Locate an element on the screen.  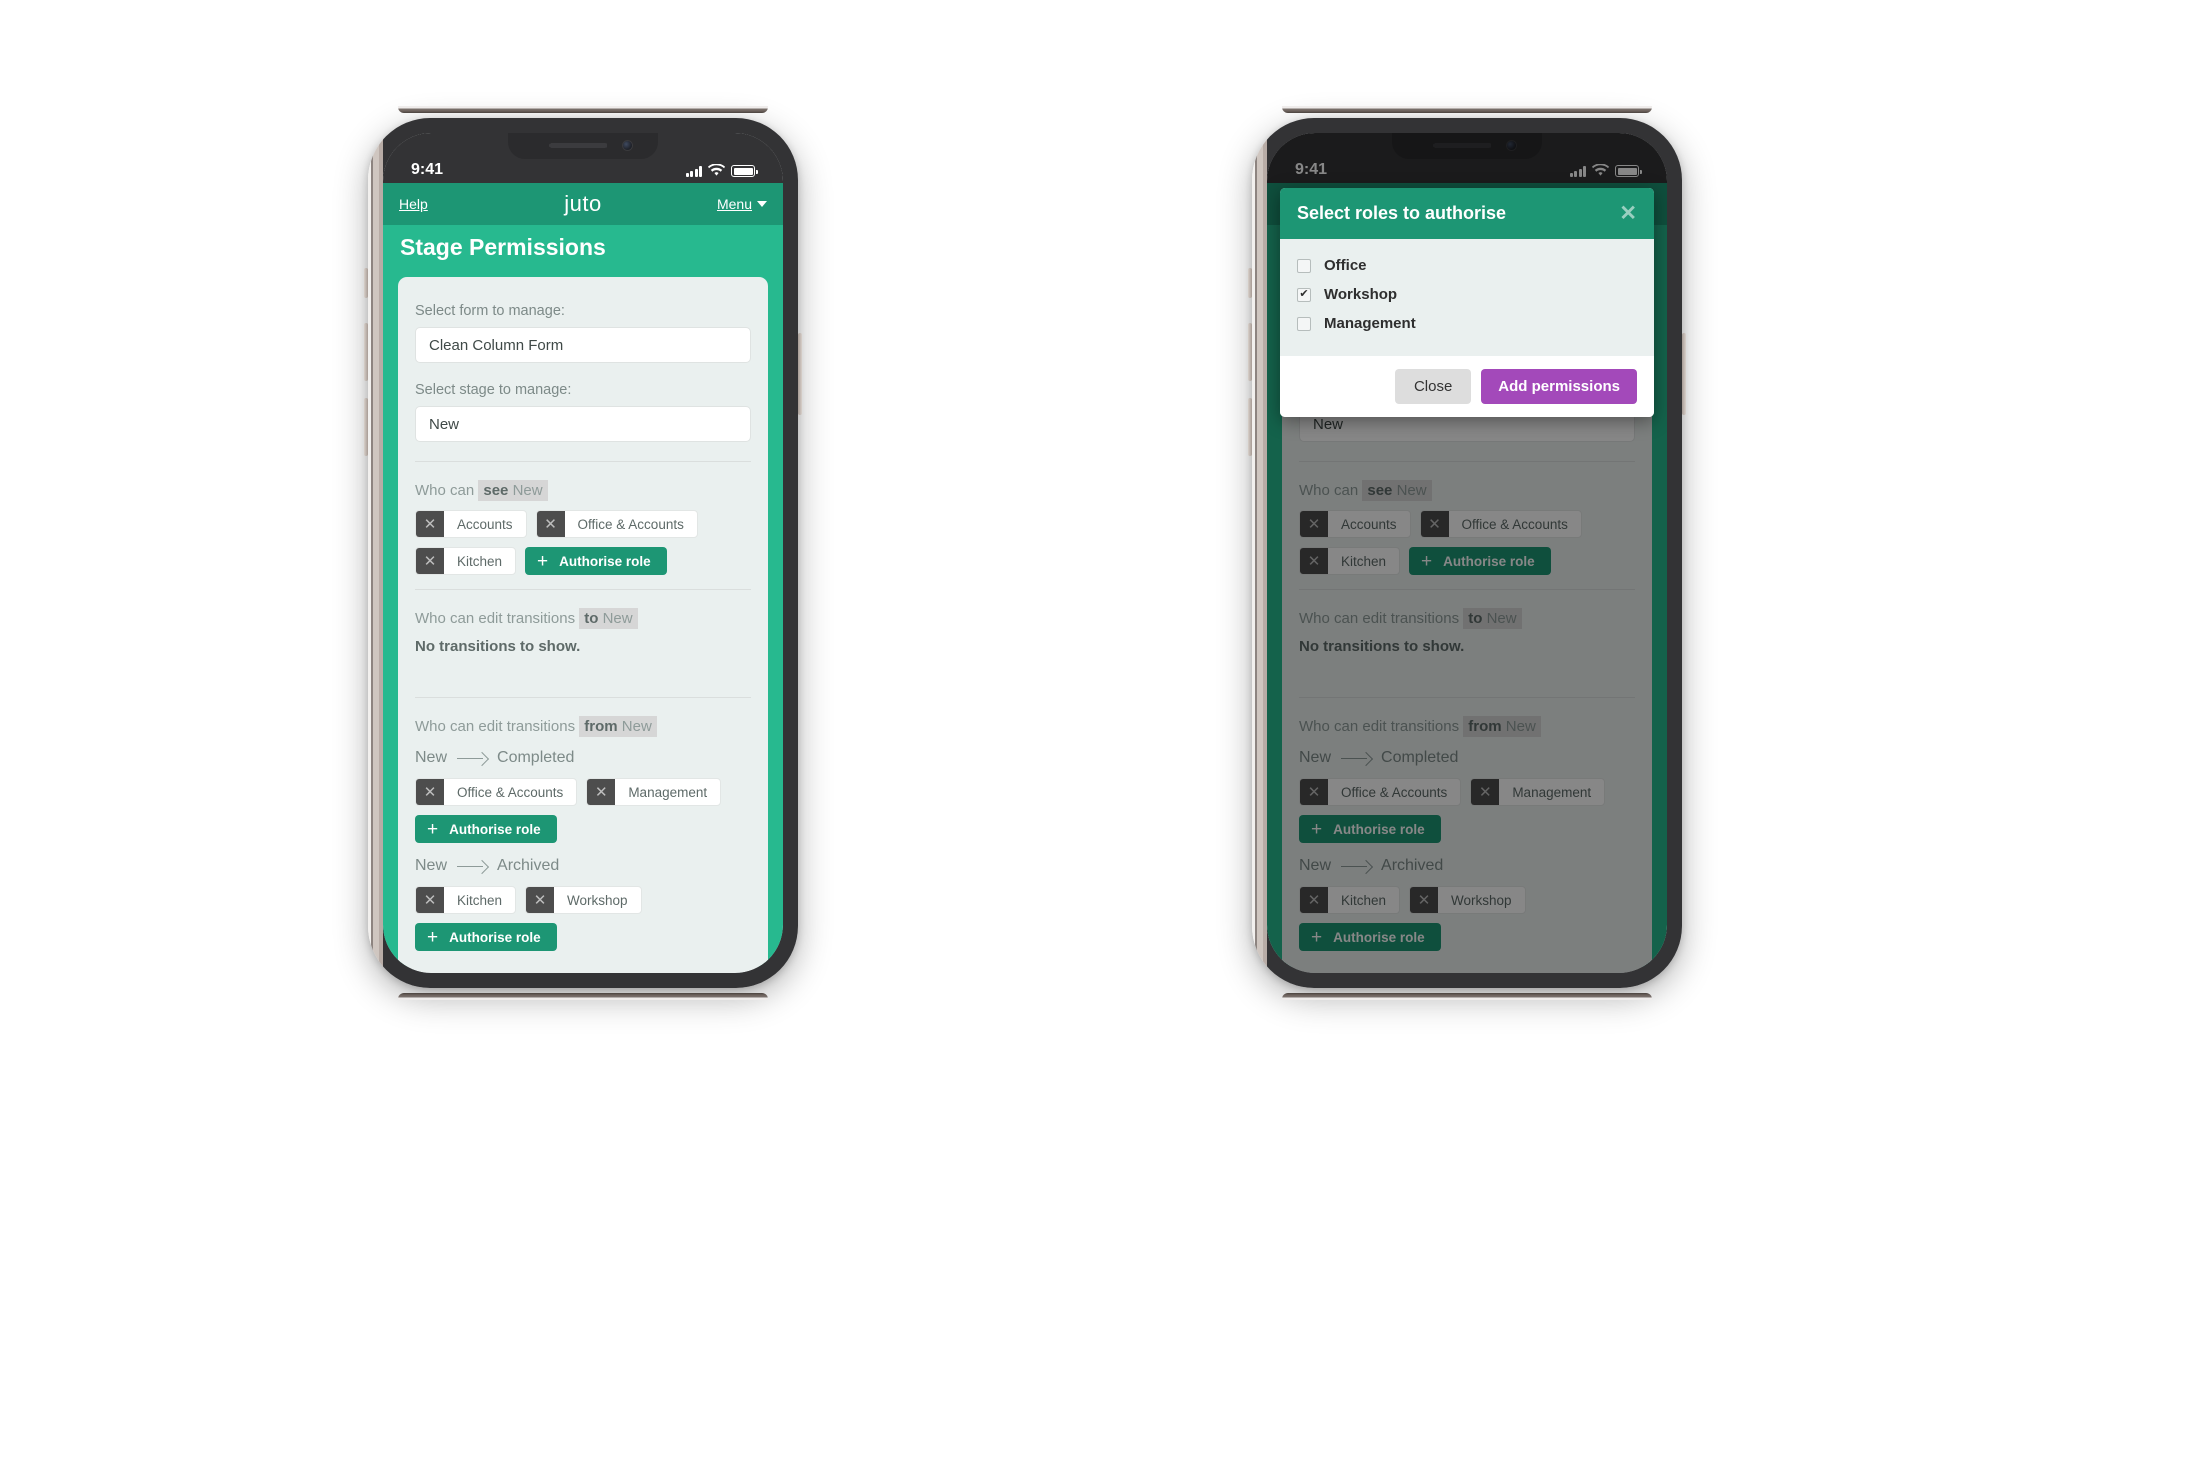
close-icon: ✕ is located at coordinates (1628, 213).